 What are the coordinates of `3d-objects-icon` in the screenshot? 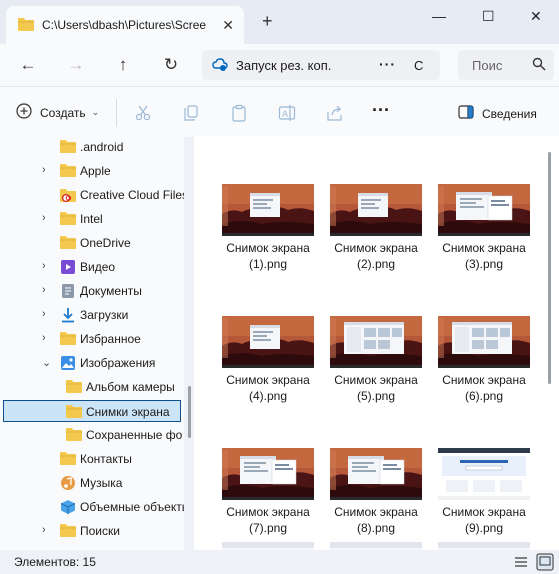 It's located at (68, 508).